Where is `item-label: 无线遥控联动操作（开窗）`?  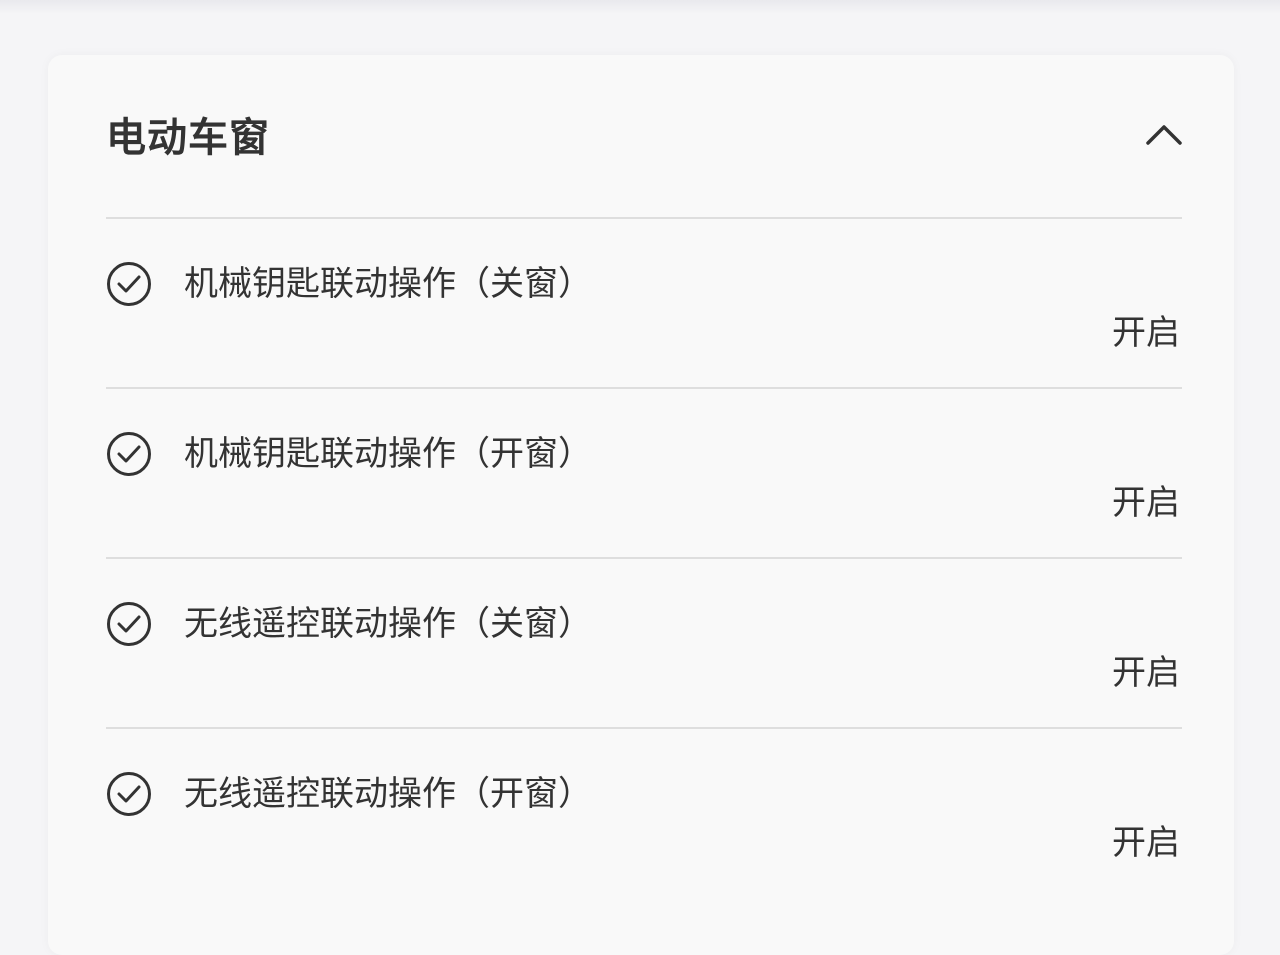 item-label: 无线遥控联动操作（开窗） is located at coordinates (388, 794).